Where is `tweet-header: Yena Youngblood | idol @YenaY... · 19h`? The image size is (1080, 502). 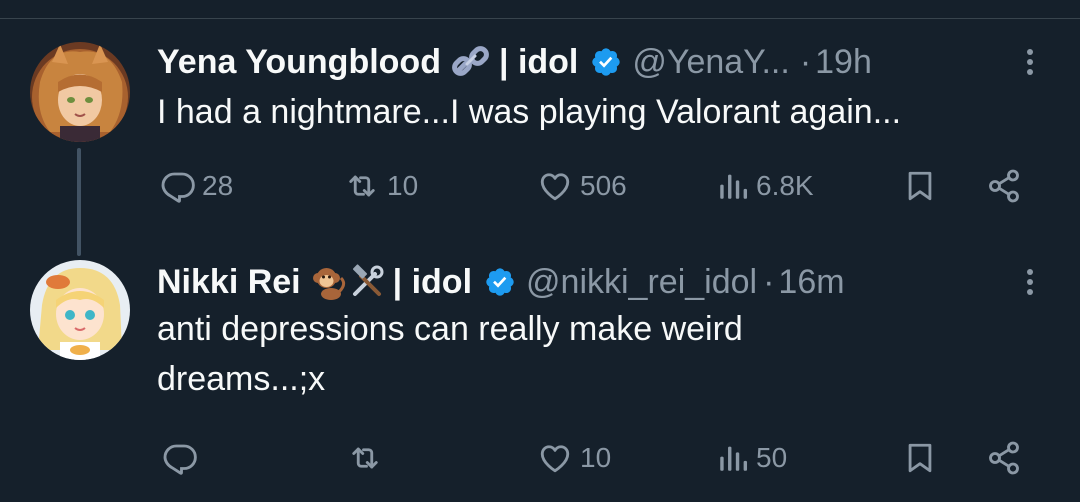
tweet-header: Yena Youngblood | idol @YenaY... · 19h is located at coordinates (514, 62).